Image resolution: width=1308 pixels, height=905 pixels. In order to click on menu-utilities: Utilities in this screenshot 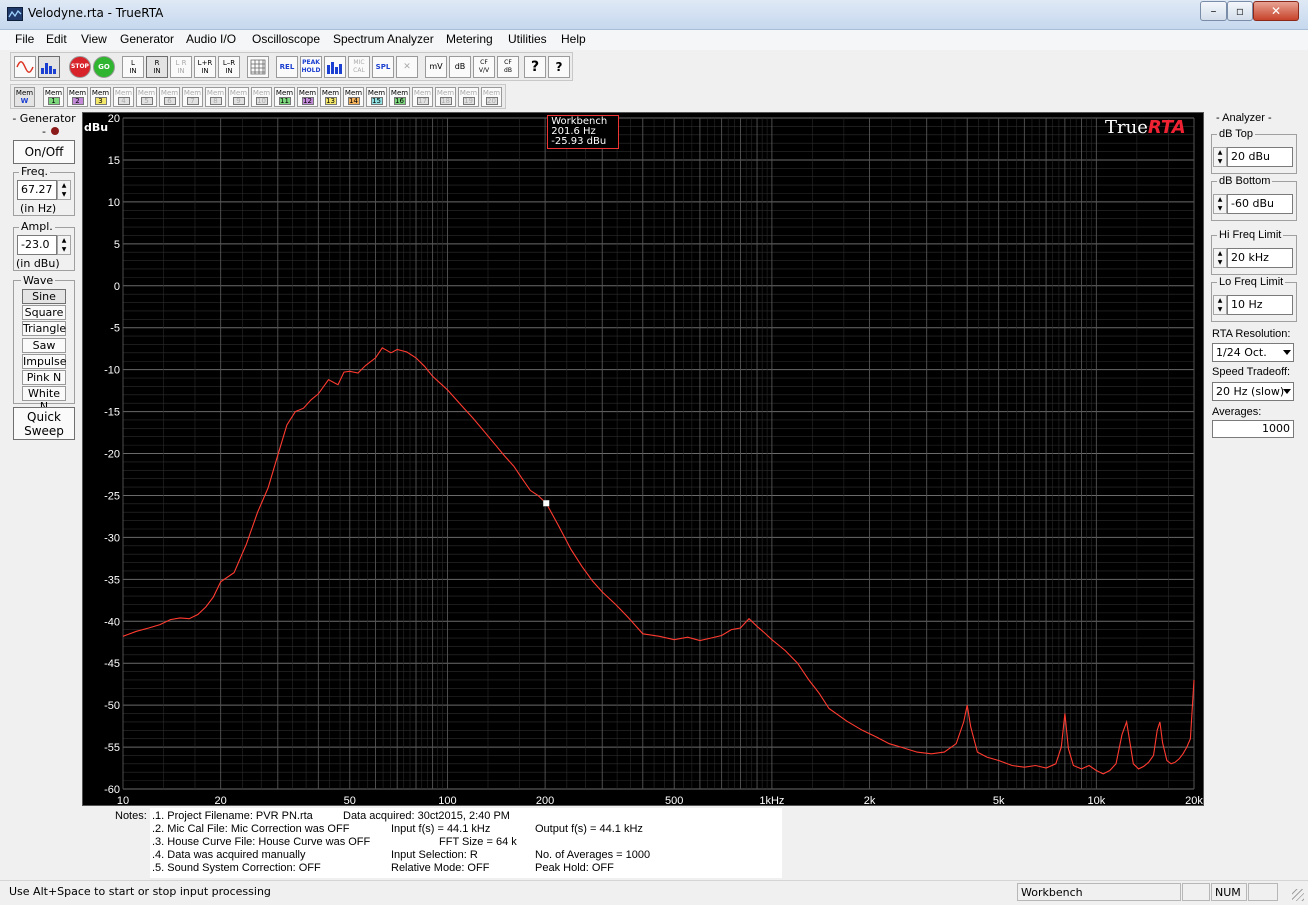, I will do `click(527, 39)`.